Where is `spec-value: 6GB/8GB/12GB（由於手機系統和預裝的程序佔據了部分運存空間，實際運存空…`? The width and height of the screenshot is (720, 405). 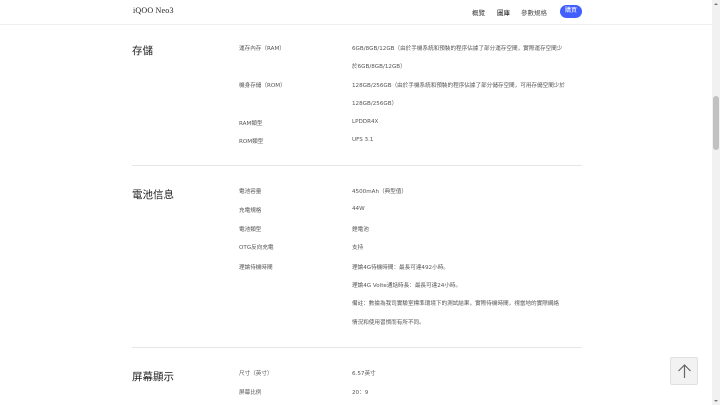 spec-value: 6GB/8GB/12GB（由於手機系統和預裝的程序佔據了部分運存空間，實際運存空… is located at coordinates (457, 49).